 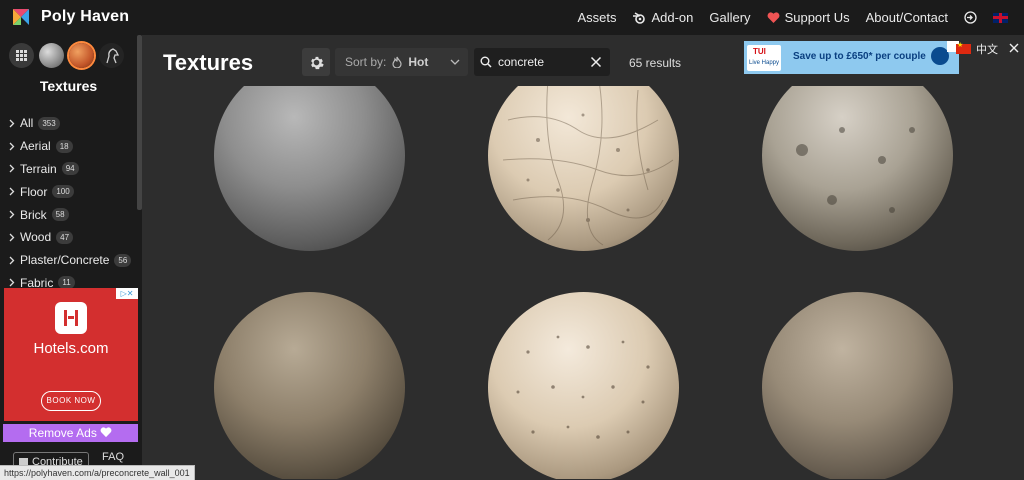 I want to click on nav-gallery-label: Gallery, so click(x=730, y=17).